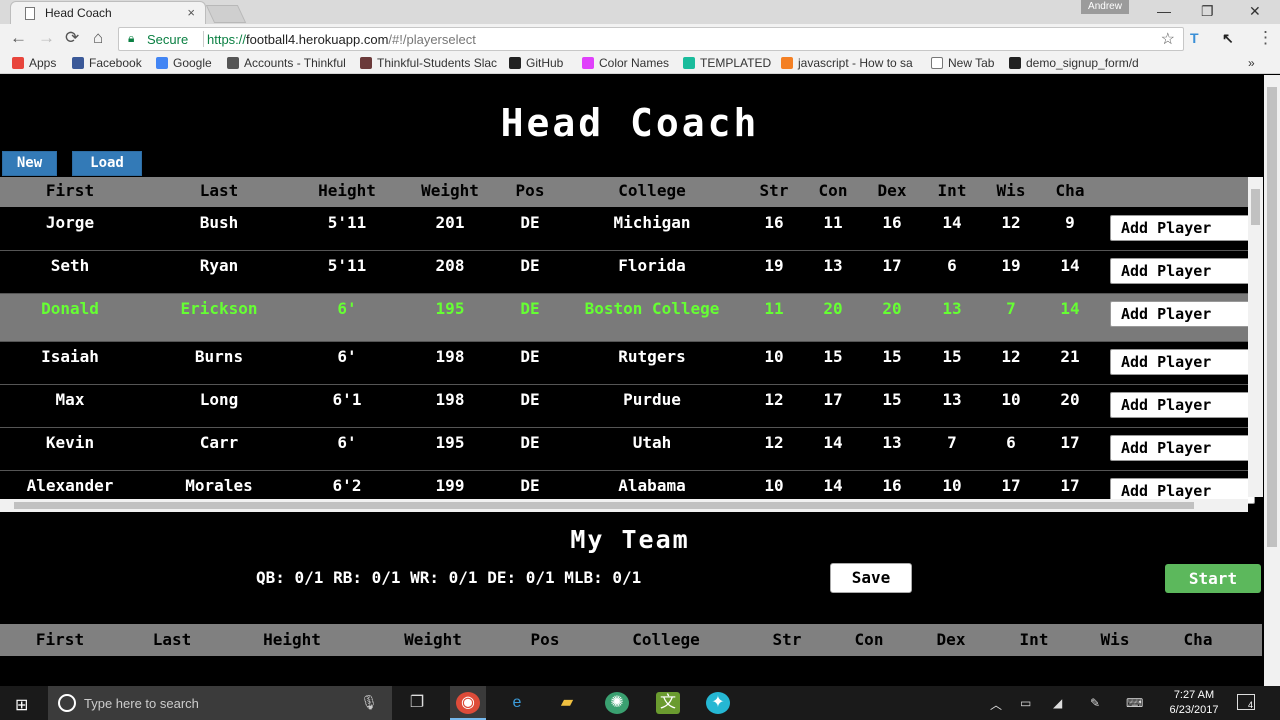 The height and width of the screenshot is (720, 1280). What do you see at coordinates (627, 449) in the screenshot?
I see `player-row: Kevin Carr 6' 195 DE Utah 12 14 13 7 6 17 Add Player` at bounding box center [627, 449].